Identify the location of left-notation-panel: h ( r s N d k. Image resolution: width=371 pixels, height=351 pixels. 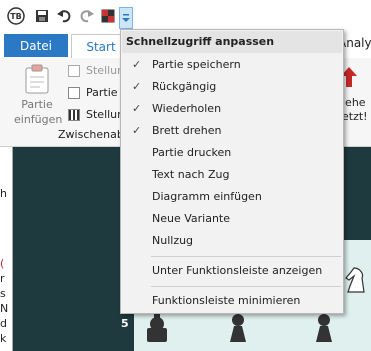
(6, 249).